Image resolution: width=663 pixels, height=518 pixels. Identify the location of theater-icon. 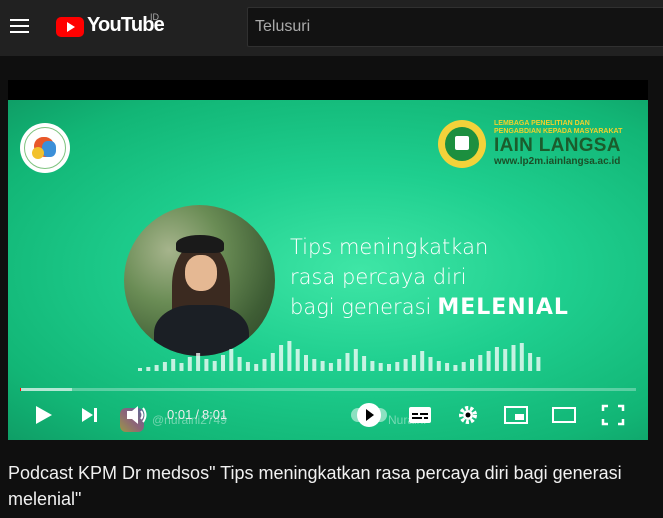
(564, 415).